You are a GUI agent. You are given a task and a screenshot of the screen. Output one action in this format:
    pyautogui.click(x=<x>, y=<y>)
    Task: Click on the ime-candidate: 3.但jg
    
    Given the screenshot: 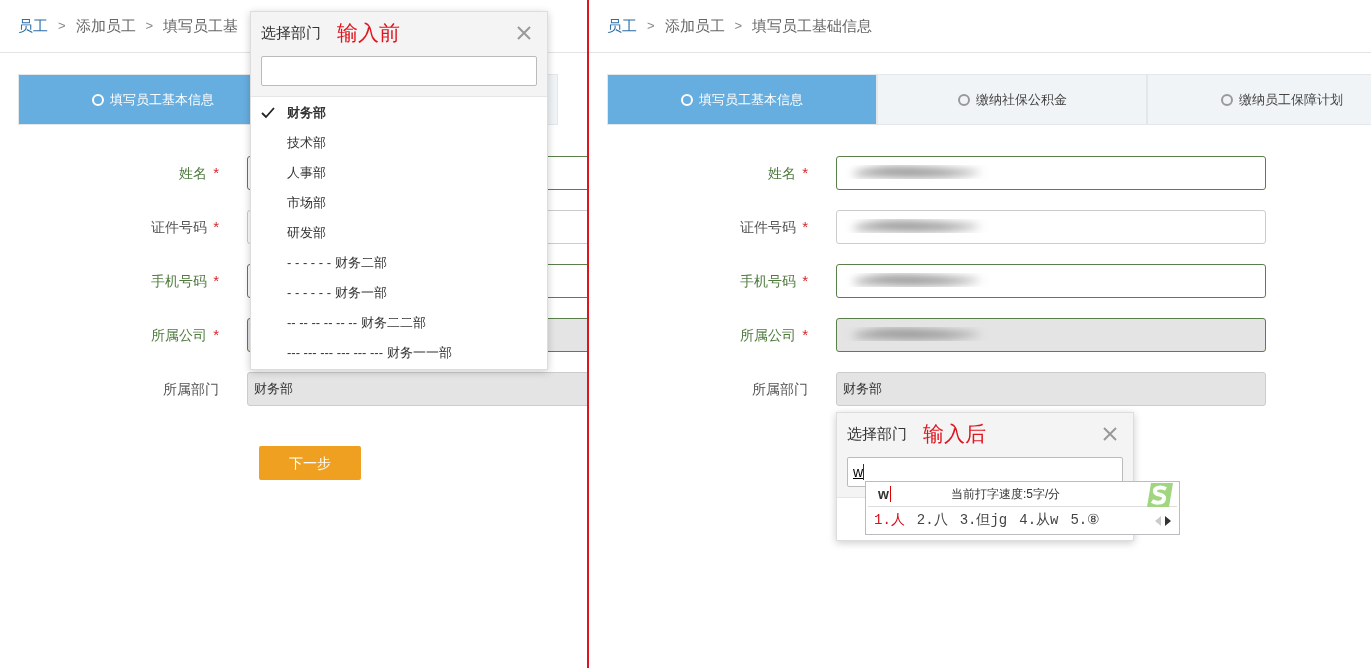 What is the action you would take?
    pyautogui.click(x=983, y=520)
    